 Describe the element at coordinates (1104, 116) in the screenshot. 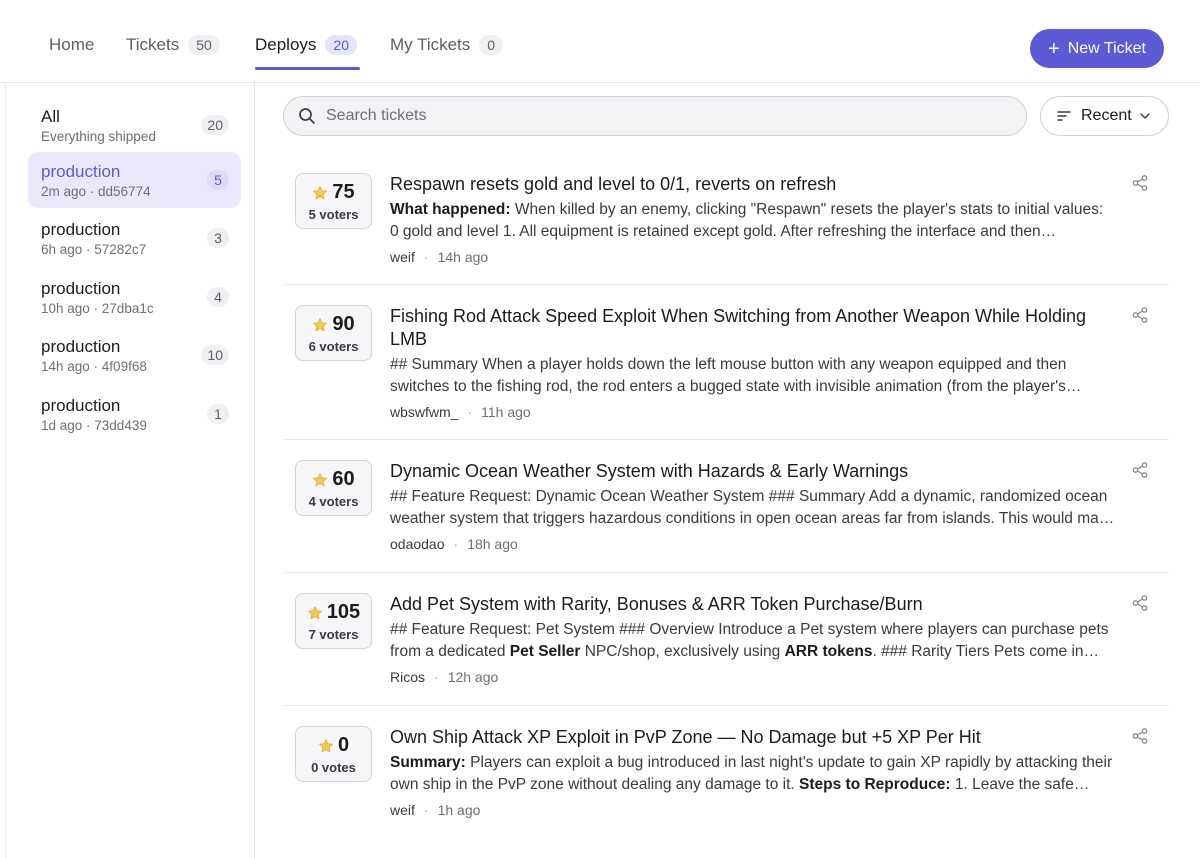

I see `sort-dropdown: Recent` at that location.